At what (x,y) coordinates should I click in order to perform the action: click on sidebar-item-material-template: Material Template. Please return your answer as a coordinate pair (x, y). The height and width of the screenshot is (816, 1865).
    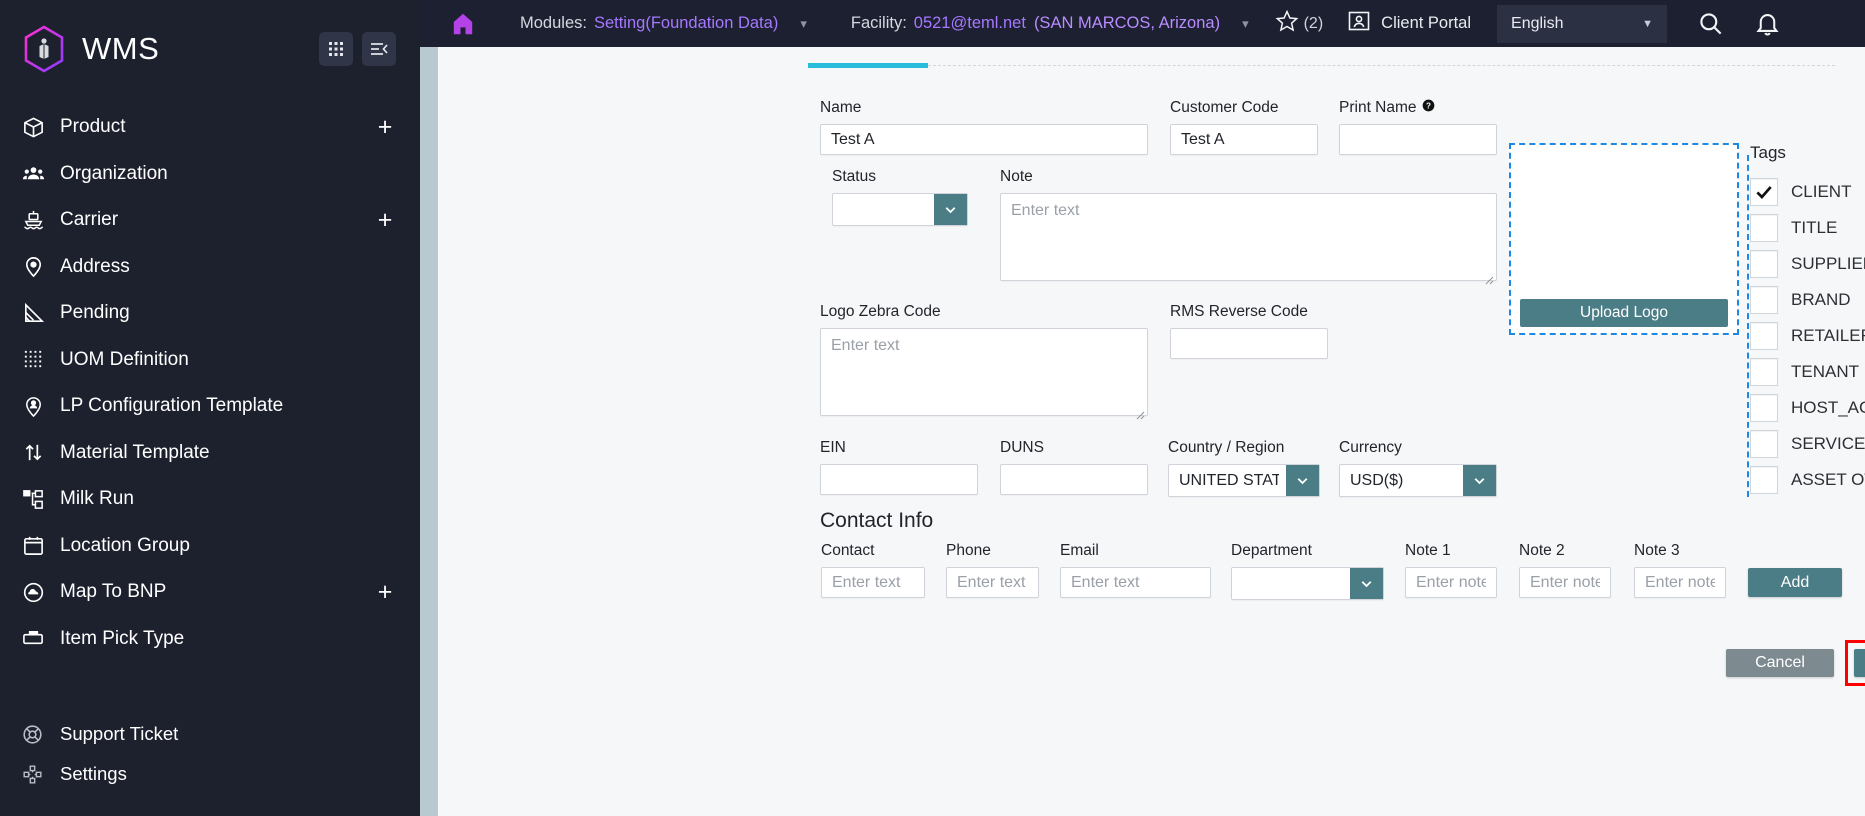
    Looking at the image, I should click on (210, 453).